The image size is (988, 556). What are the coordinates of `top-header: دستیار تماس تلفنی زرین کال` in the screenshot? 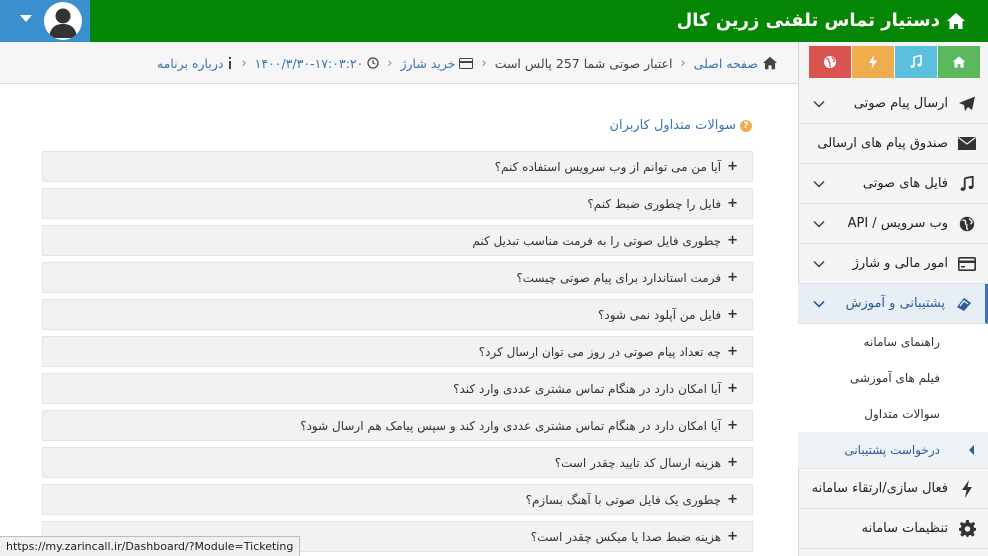 It's located at (494, 21).